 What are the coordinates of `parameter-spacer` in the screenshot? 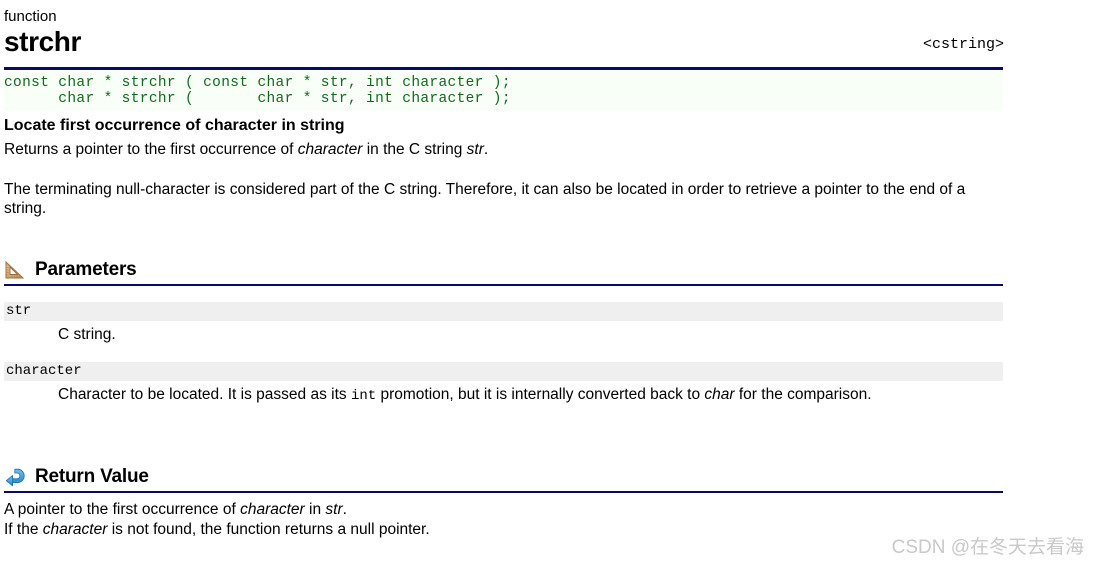 It's located at (503, 353).